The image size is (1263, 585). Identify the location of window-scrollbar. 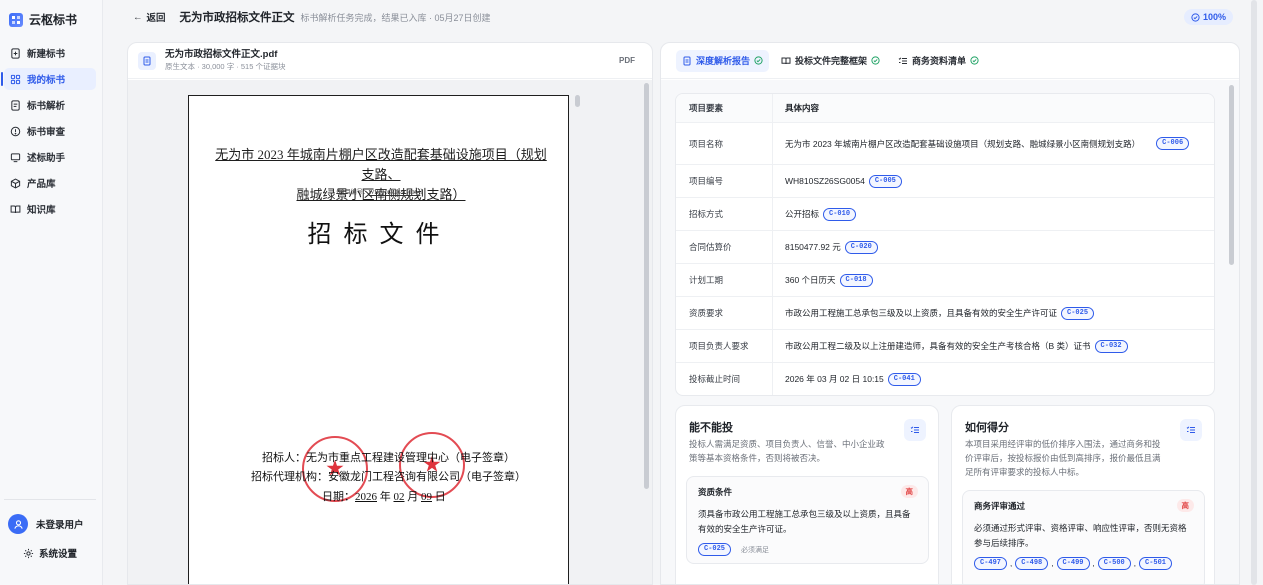
(1254, 292).